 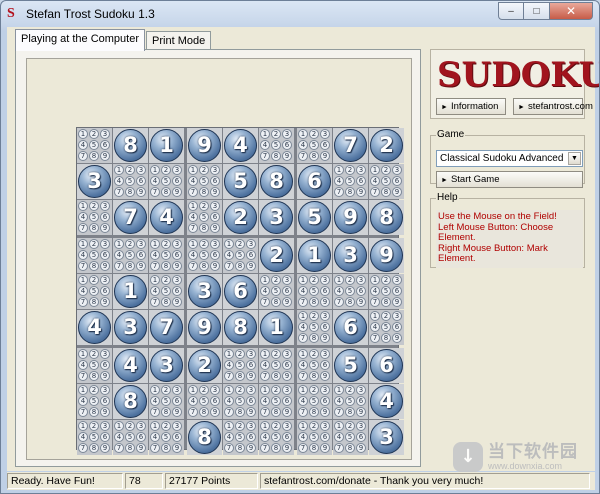 What do you see at coordinates (80, 40) in the screenshot?
I see `tab-playing-at-computer: Playing at the Computer` at bounding box center [80, 40].